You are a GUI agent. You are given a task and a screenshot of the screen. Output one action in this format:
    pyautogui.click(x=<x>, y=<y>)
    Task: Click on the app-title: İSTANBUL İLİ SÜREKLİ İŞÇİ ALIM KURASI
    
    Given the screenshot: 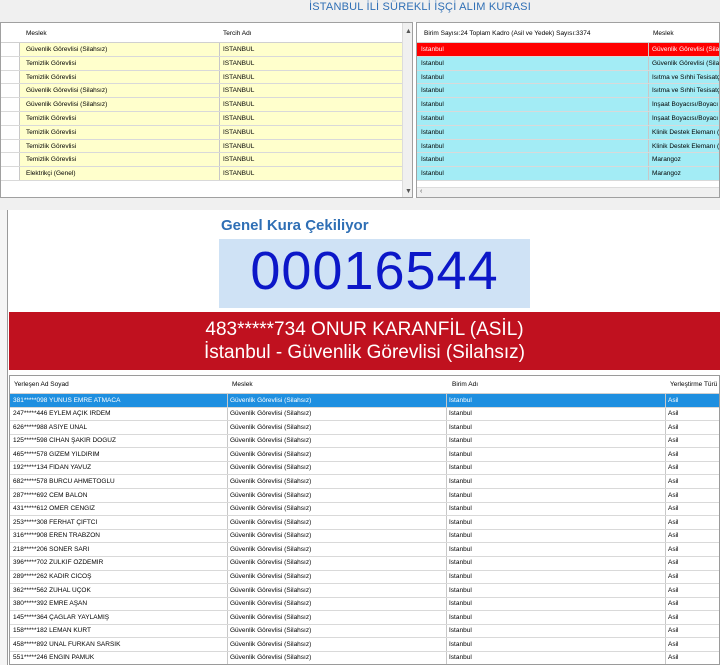 What is the action you would take?
    pyautogui.click(x=420, y=7)
    